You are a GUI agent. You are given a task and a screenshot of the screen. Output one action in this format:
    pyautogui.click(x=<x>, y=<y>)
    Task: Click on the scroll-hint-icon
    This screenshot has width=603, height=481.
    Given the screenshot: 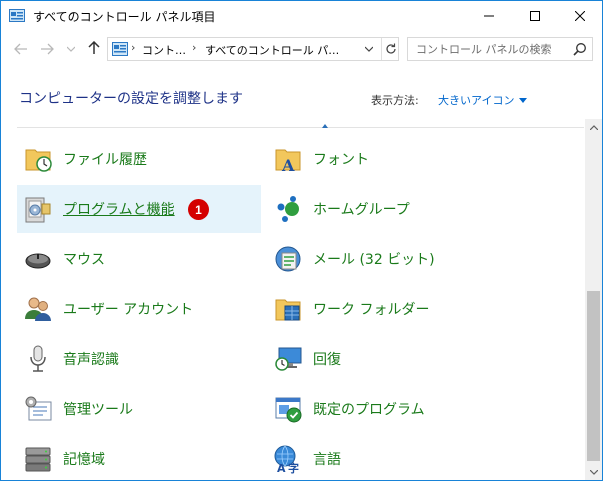 What is the action you would take?
    pyautogui.click(x=325, y=126)
    